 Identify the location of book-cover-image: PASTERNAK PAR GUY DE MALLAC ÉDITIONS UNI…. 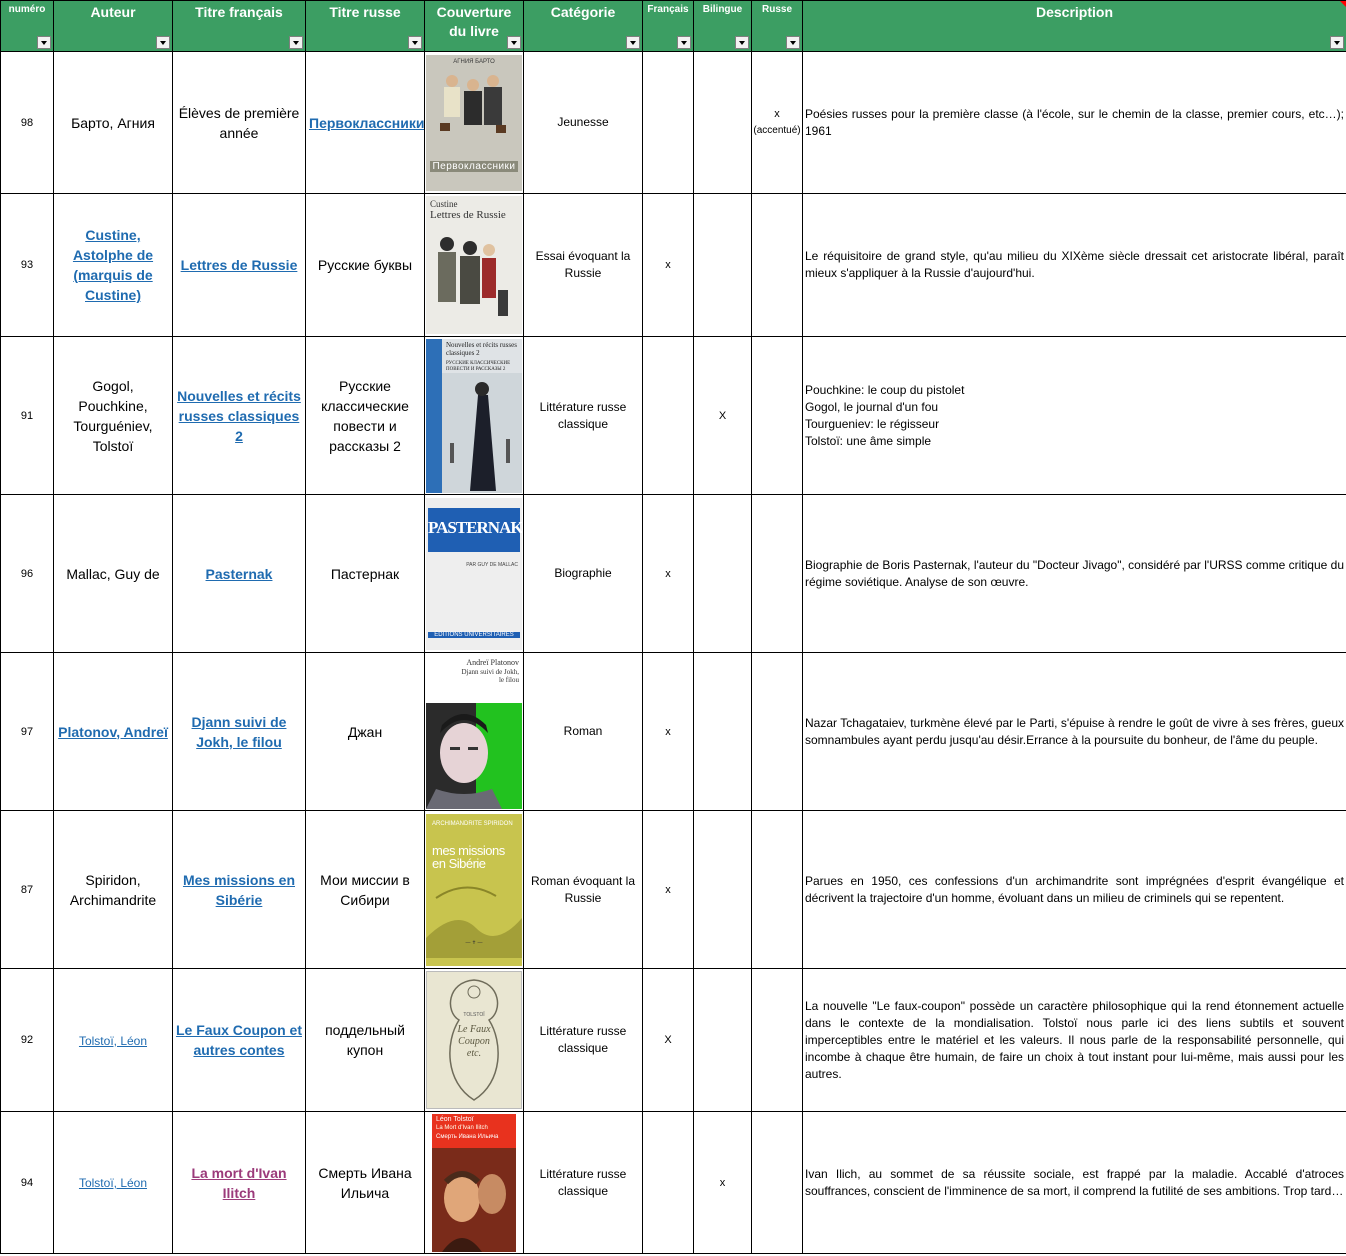
(474, 573).